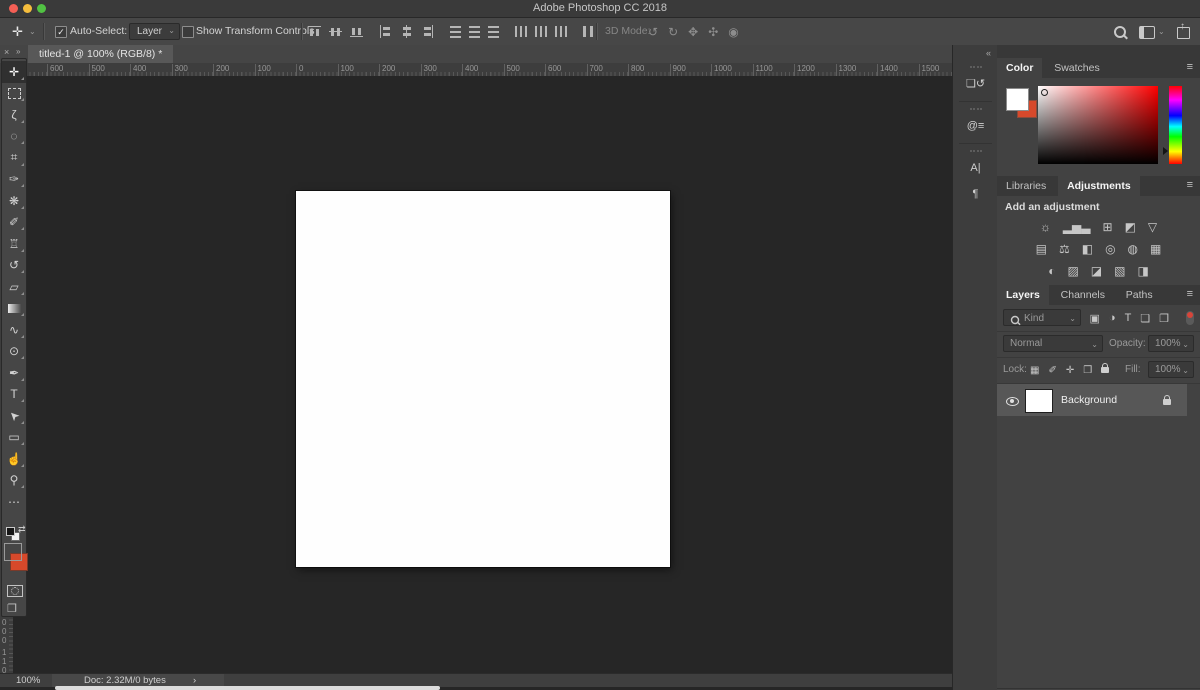 The height and width of the screenshot is (690, 1200). What do you see at coordinates (427, 31) in the screenshot?
I see `align-right-edges-button` at bounding box center [427, 31].